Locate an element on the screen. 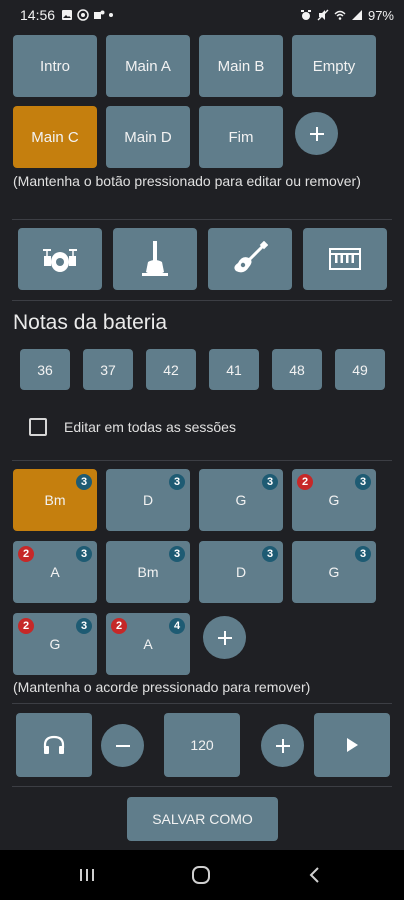 The image size is (404, 900). chord-button: A 2 3 is located at coordinates (55, 572).